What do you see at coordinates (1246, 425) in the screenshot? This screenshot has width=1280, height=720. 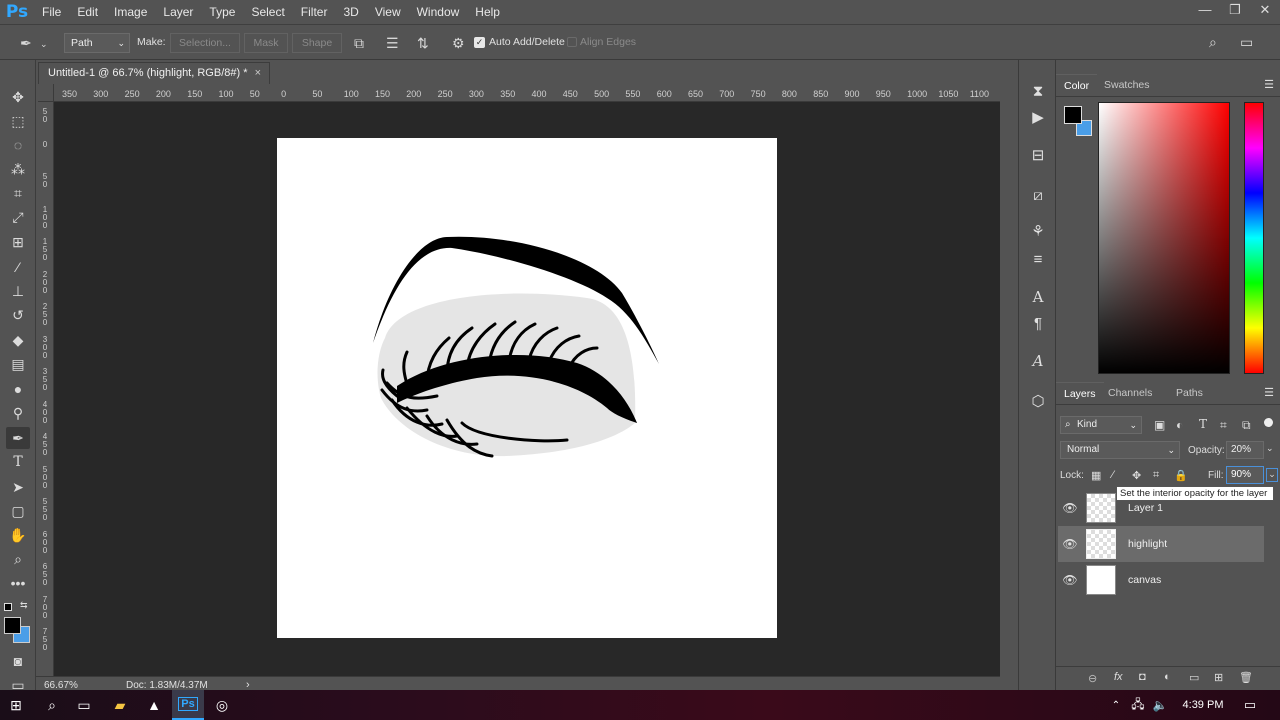 I see `smart-object-filter-icon: ⧉` at bounding box center [1246, 425].